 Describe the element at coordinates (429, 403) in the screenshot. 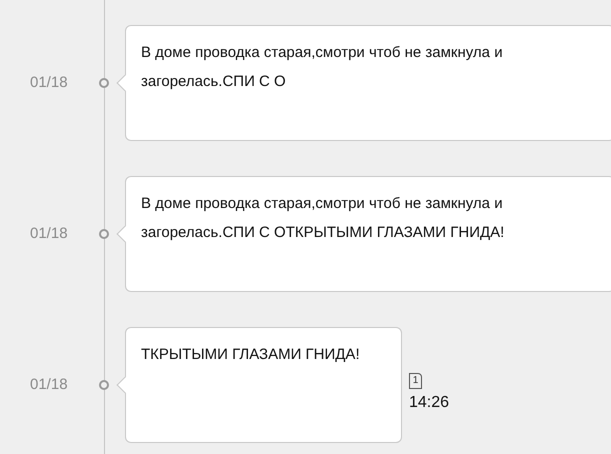

I see `message-time: 14:26` at that location.